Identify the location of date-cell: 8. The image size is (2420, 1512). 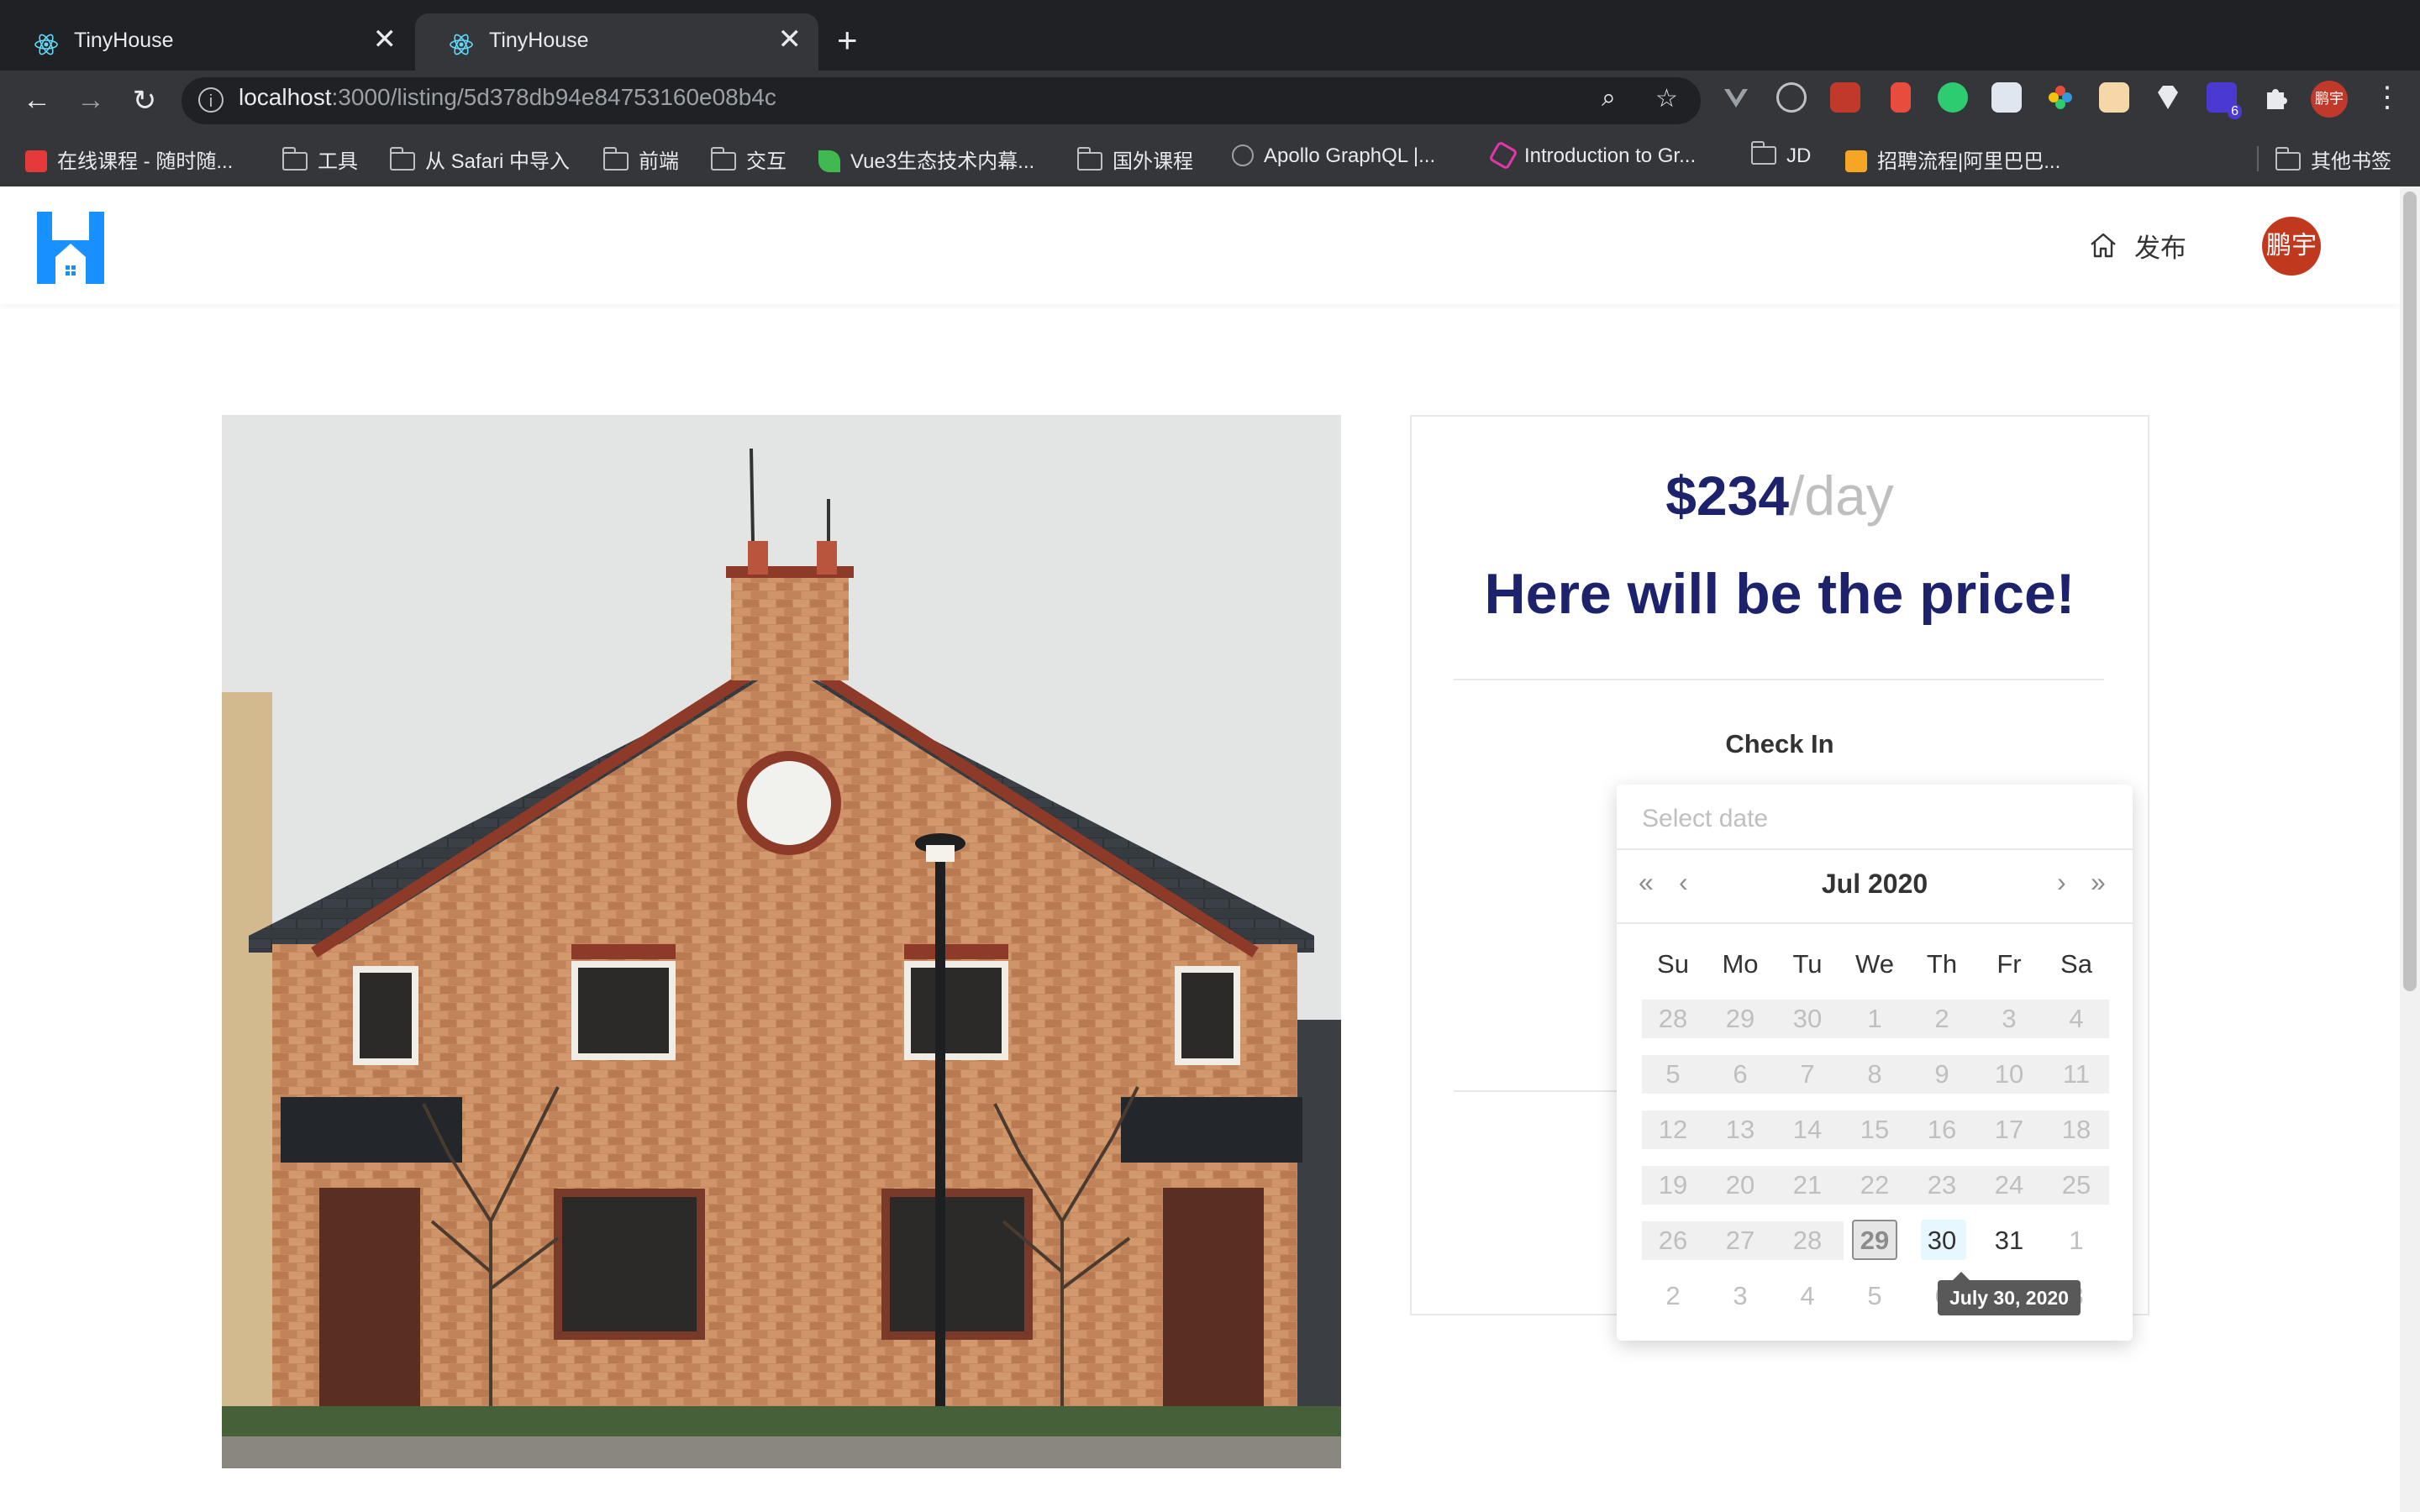
(1874, 1074).